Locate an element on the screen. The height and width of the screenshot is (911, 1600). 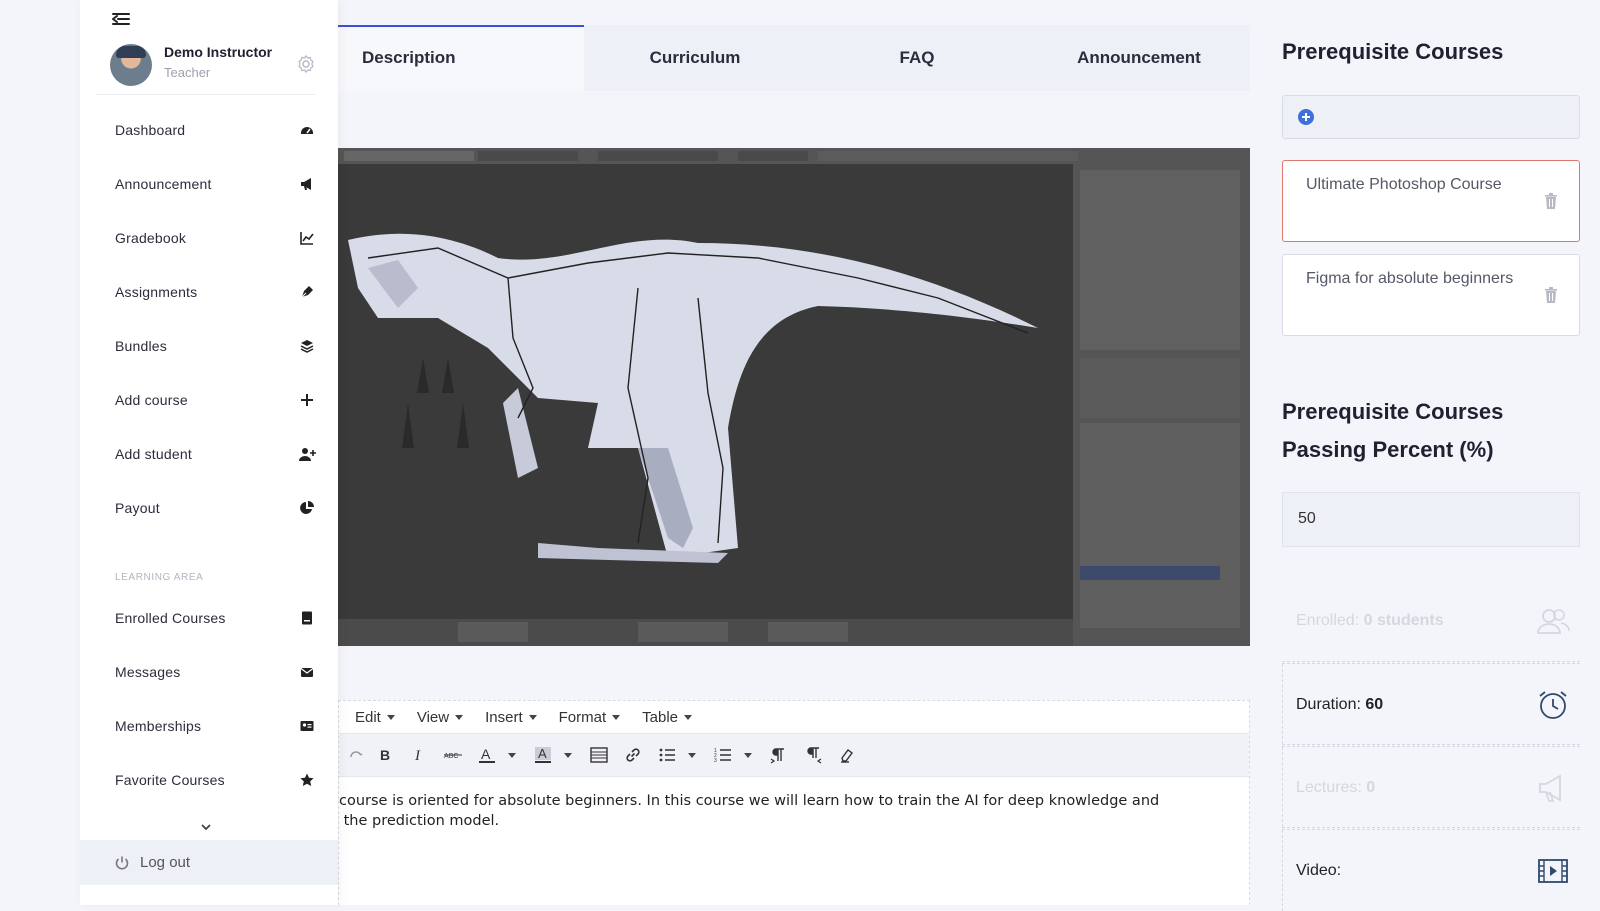
menu-format: Format is located at coordinates (590, 717).